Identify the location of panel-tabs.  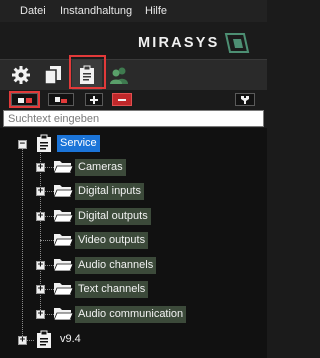
(133, 74).